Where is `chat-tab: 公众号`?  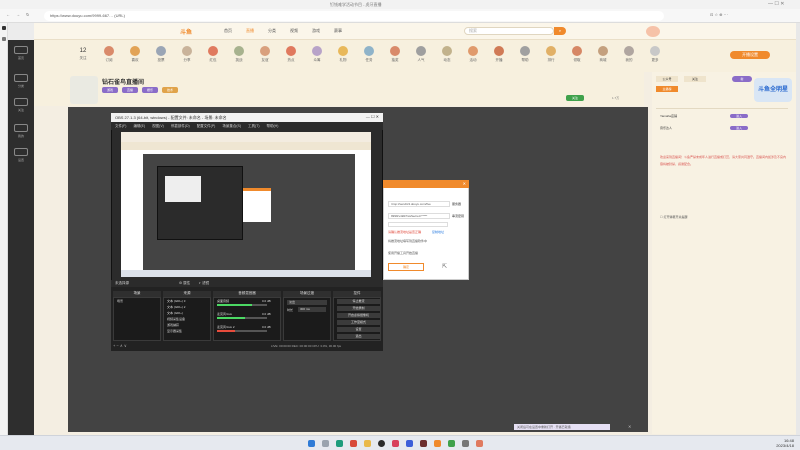 chat-tab: 公众号 is located at coordinates (667, 79).